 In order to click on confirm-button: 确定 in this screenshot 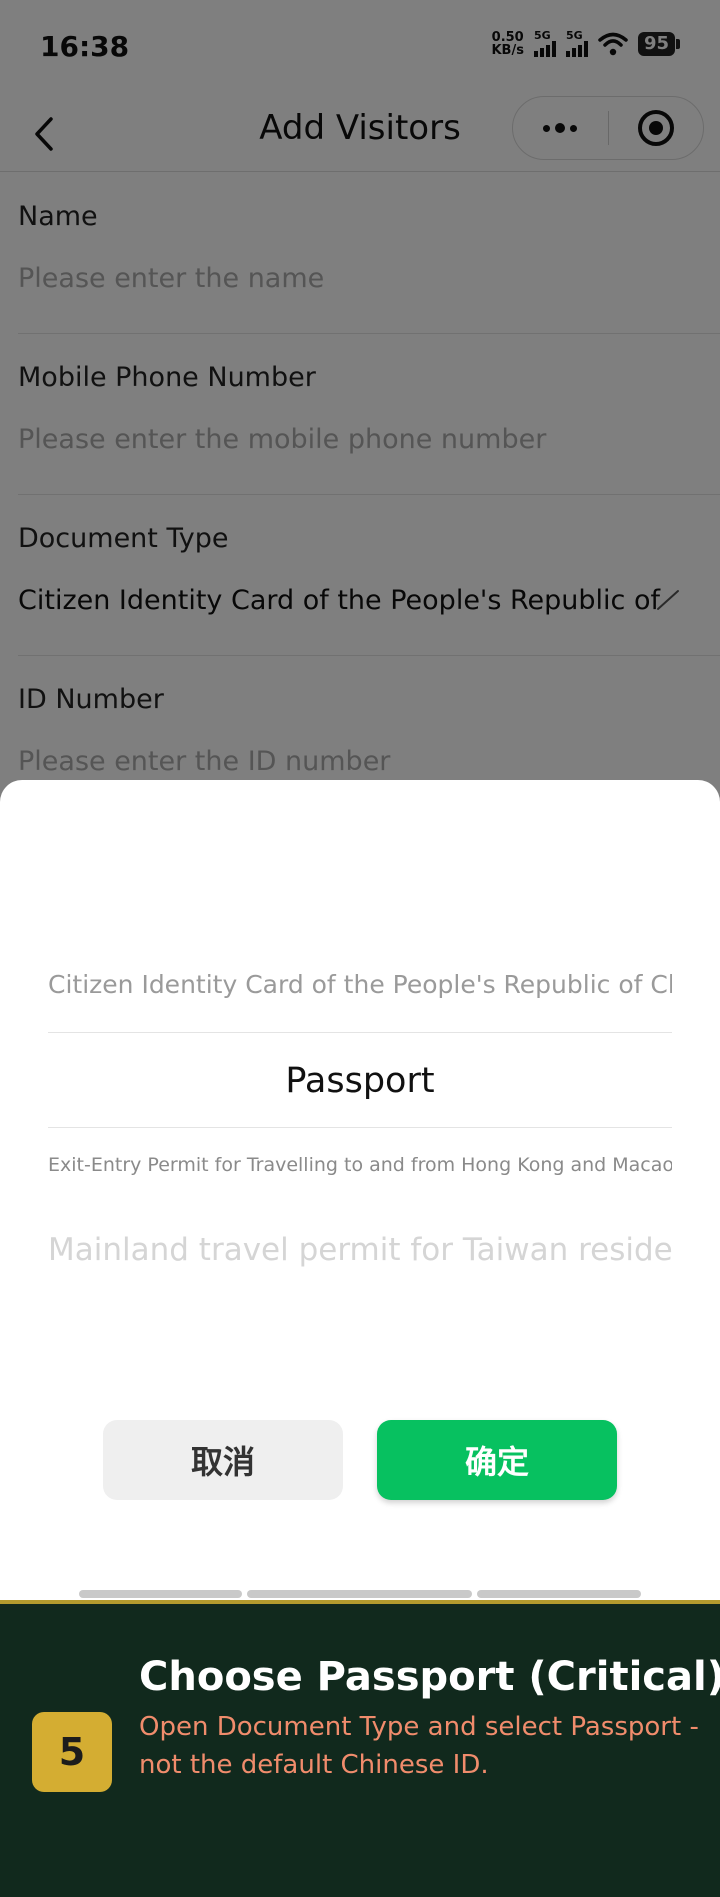, I will do `click(497, 1460)`.